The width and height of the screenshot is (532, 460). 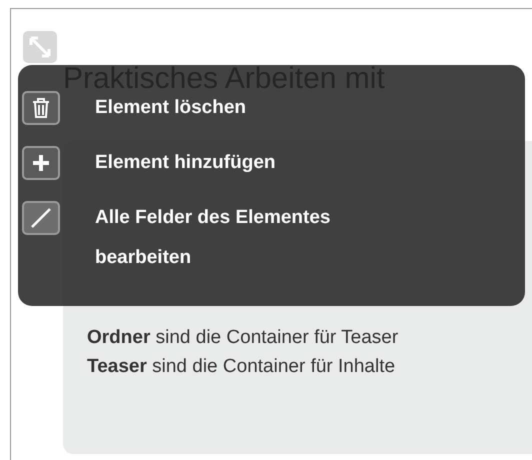 I want to click on pencil-icon, so click(x=41, y=218).